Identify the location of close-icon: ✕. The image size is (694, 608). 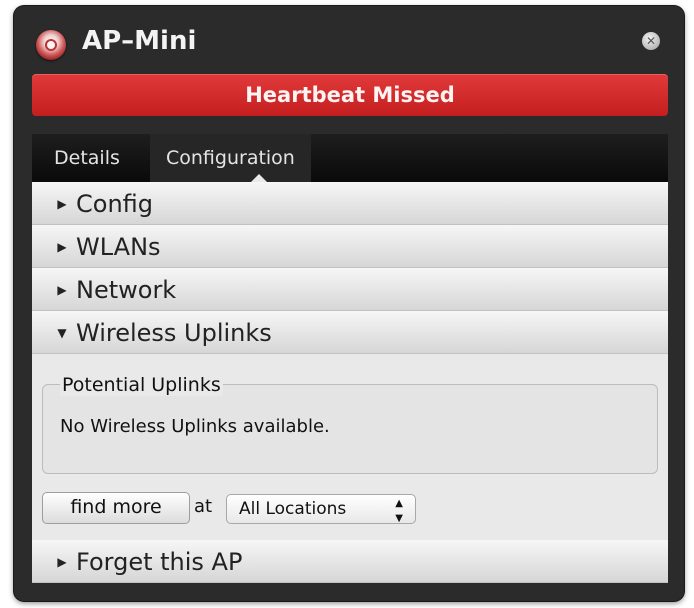
(651, 41).